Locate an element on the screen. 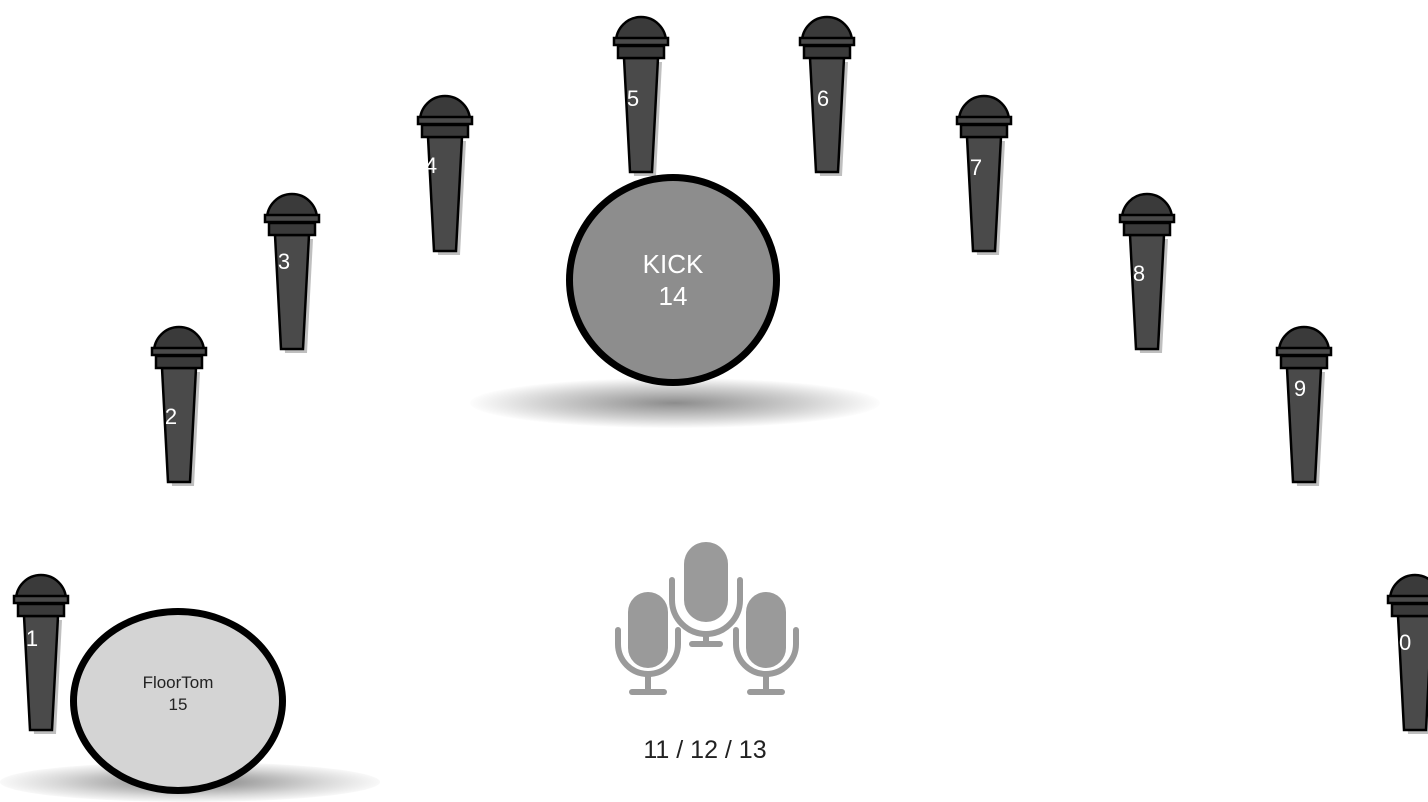 Image resolution: width=1428 pixels, height=802 pixels. mic-2: 2 is located at coordinates (177, 403).